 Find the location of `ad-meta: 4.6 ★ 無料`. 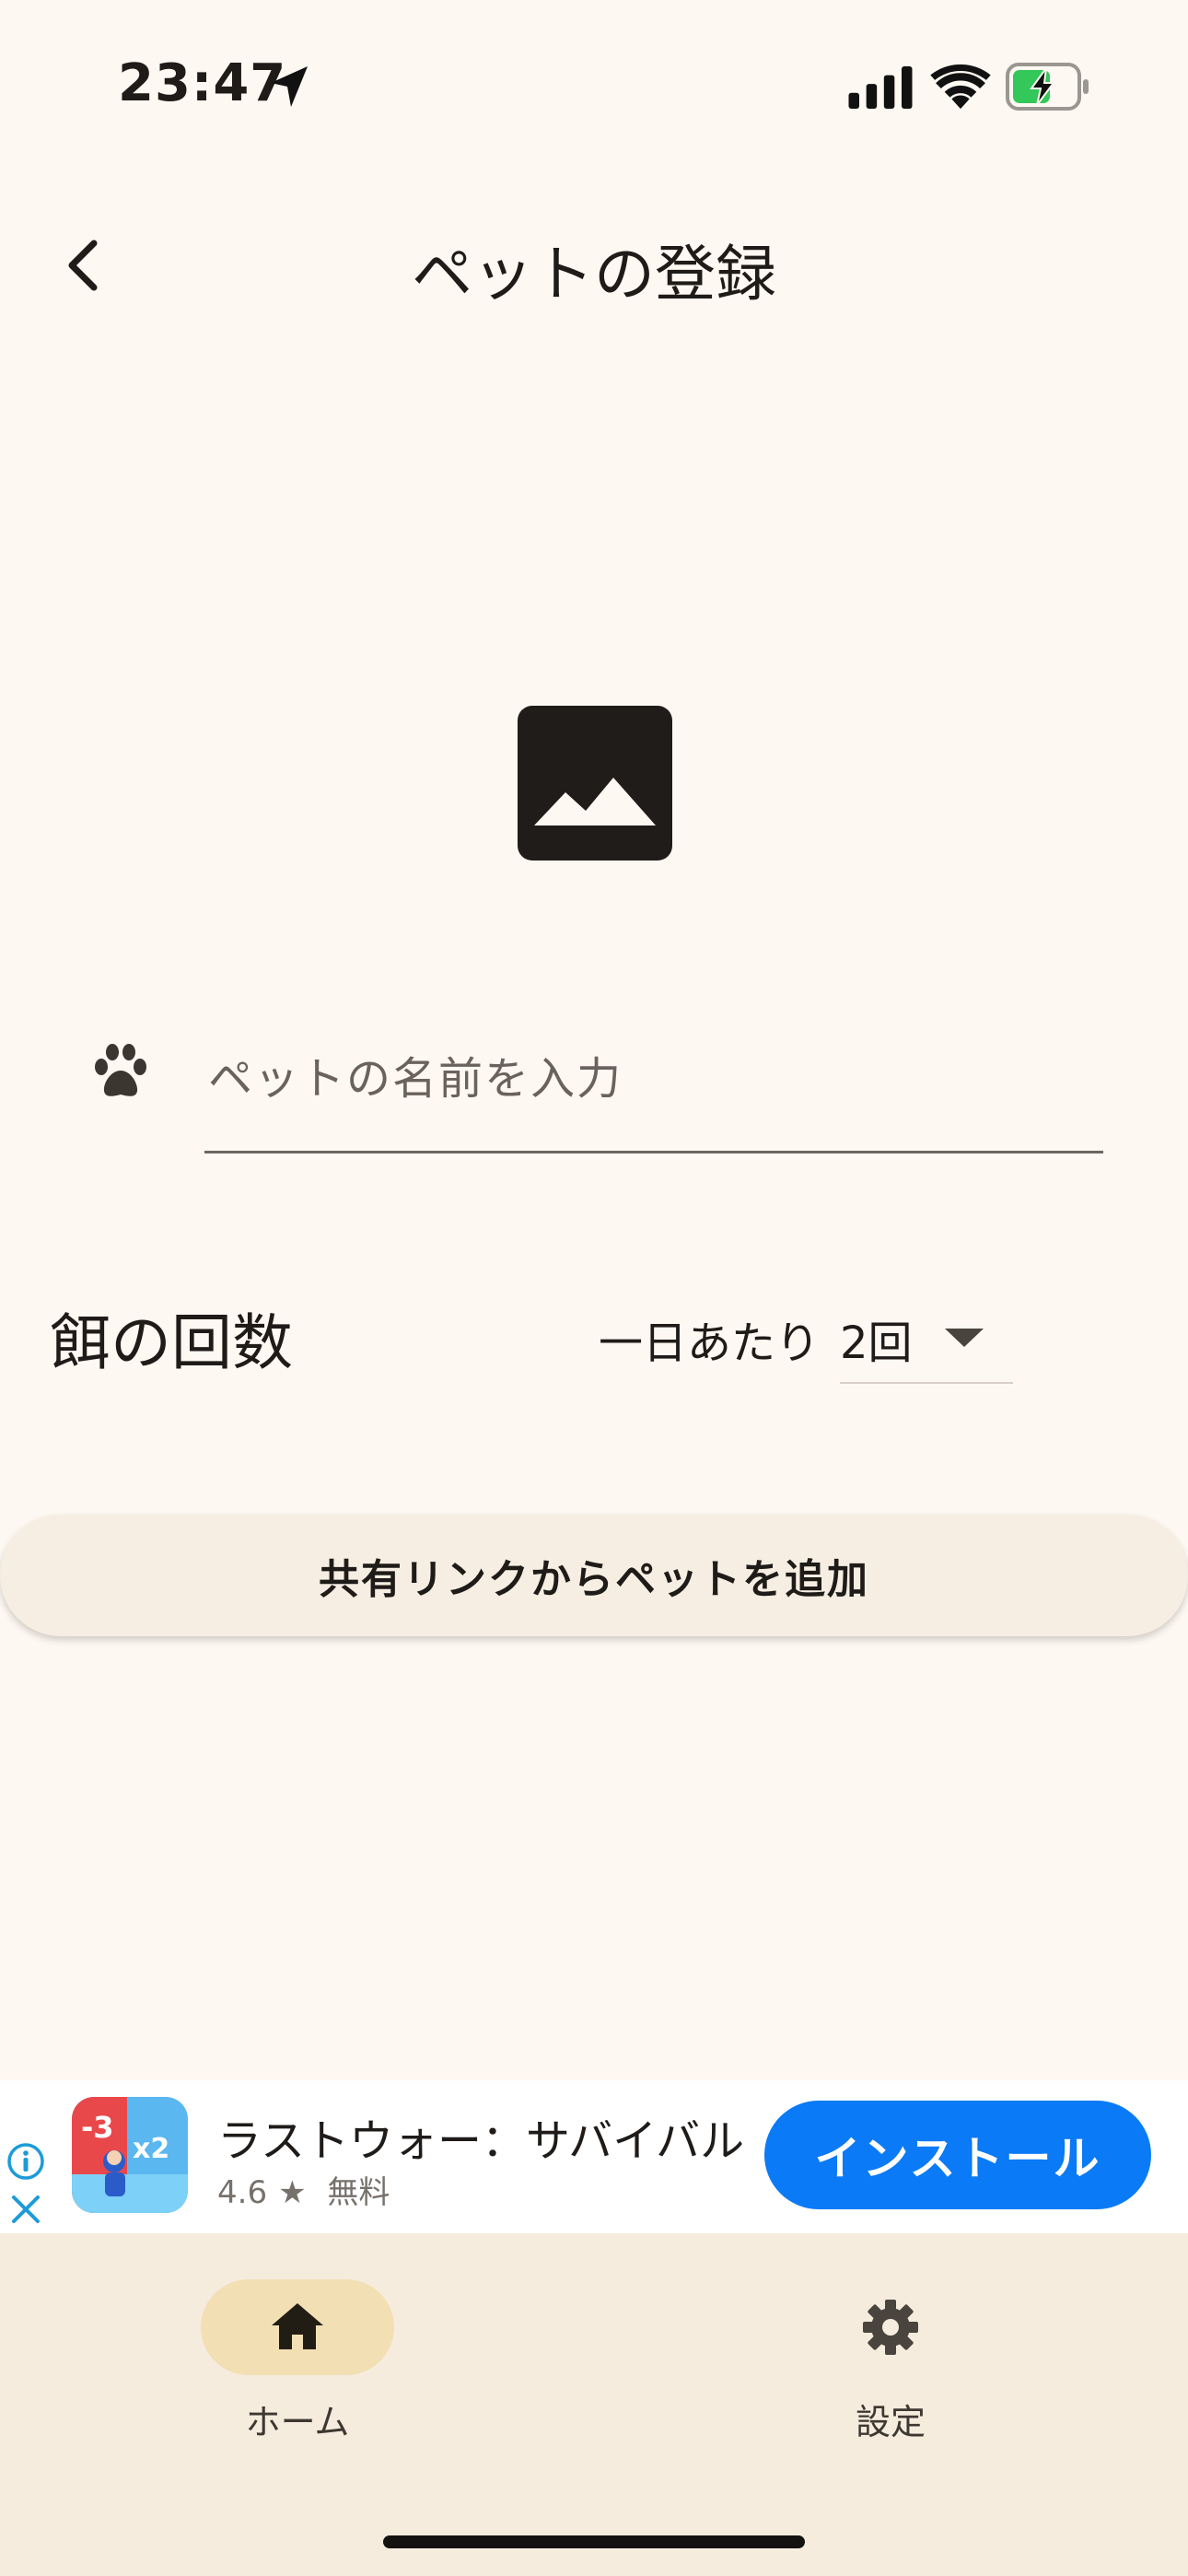

ad-meta: 4.6 ★ 無料 is located at coordinates (309, 2189).